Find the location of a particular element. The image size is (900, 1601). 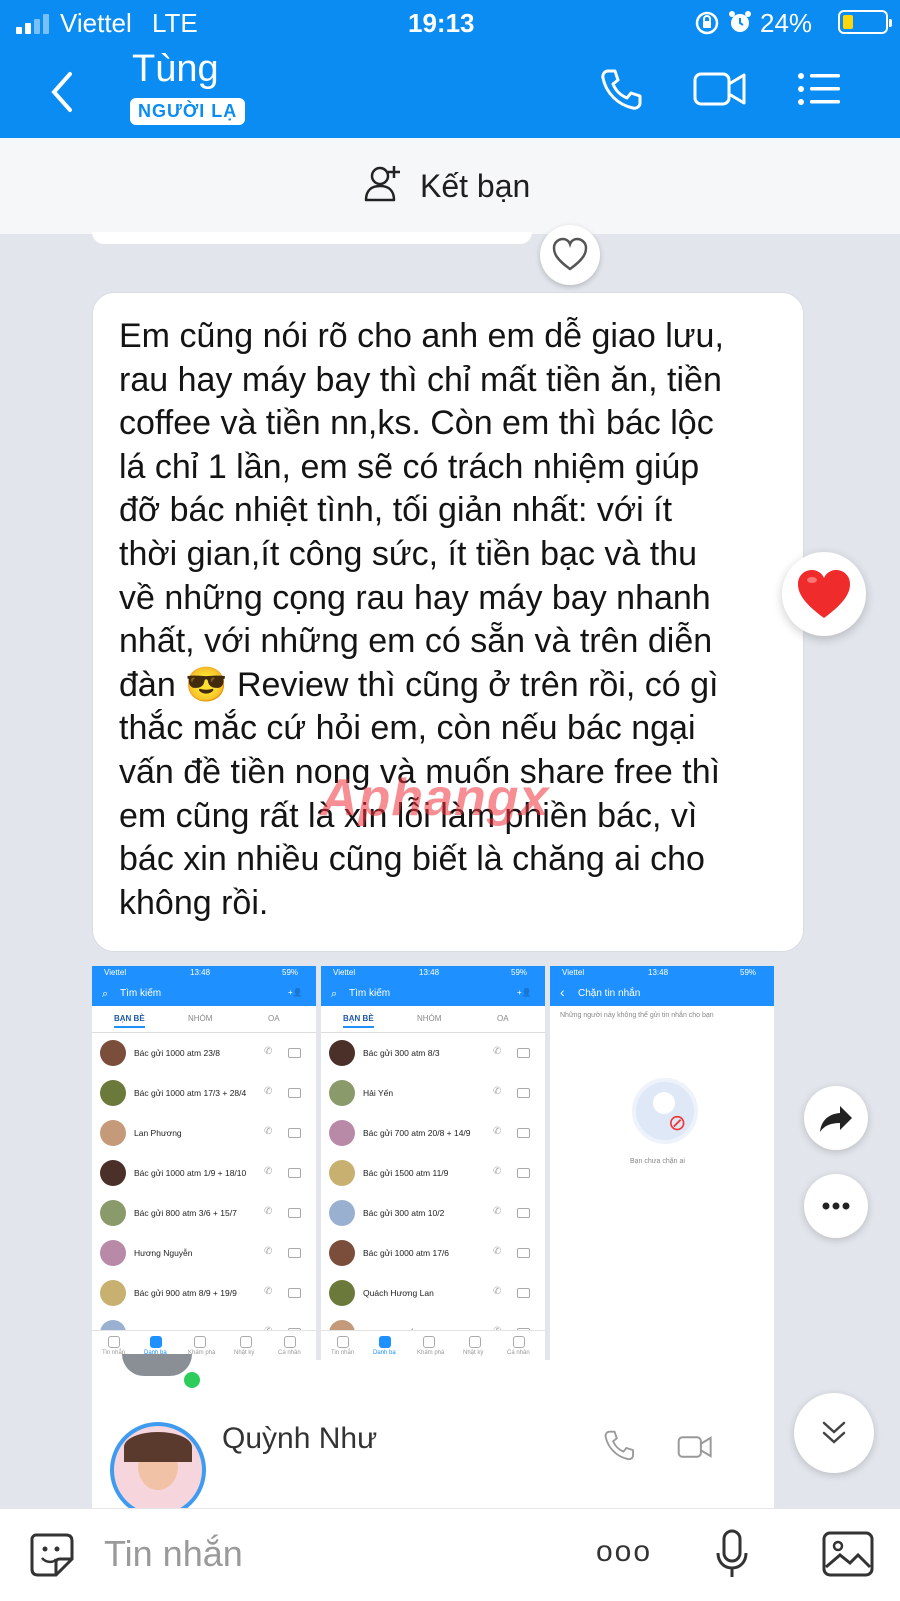

more-options-button is located at coordinates (836, 1206).